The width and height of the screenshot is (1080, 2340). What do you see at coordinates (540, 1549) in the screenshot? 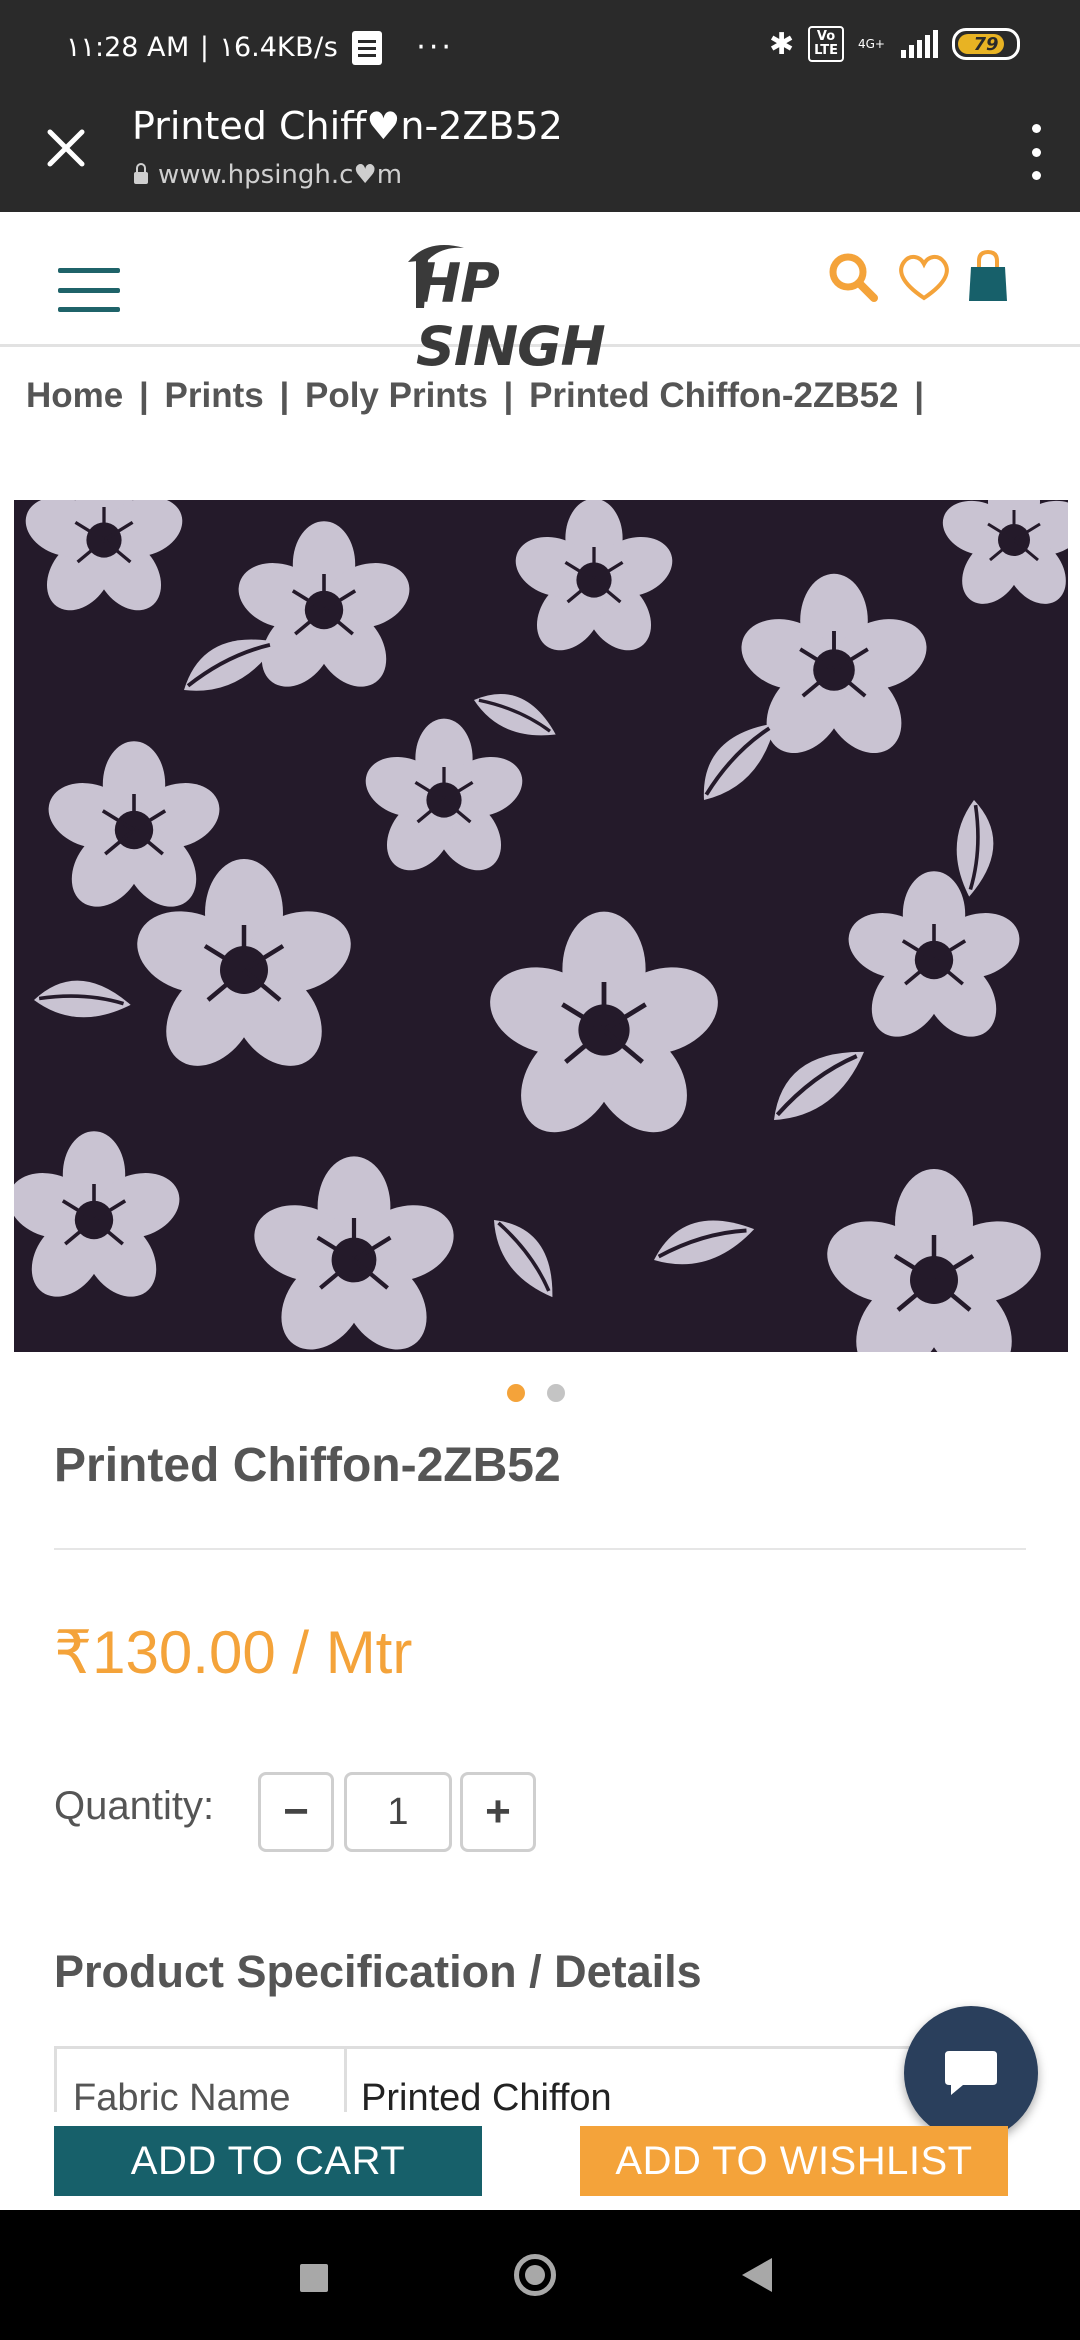
I see `divider` at bounding box center [540, 1549].